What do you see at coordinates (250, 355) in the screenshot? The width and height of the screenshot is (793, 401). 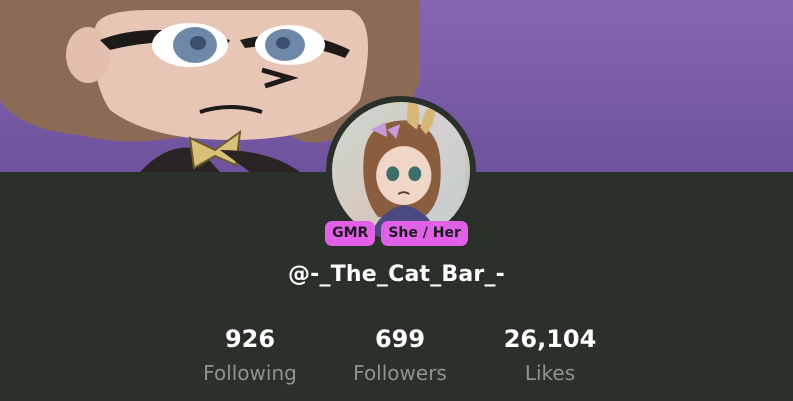 I see `stat-following: 926 Following` at bounding box center [250, 355].